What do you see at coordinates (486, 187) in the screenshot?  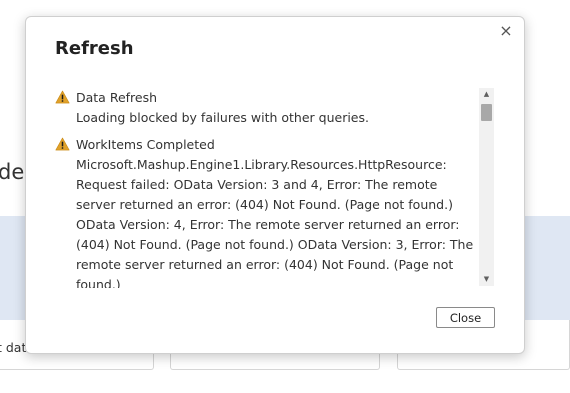 I see `messages-scrollbar: ▲ ▼` at bounding box center [486, 187].